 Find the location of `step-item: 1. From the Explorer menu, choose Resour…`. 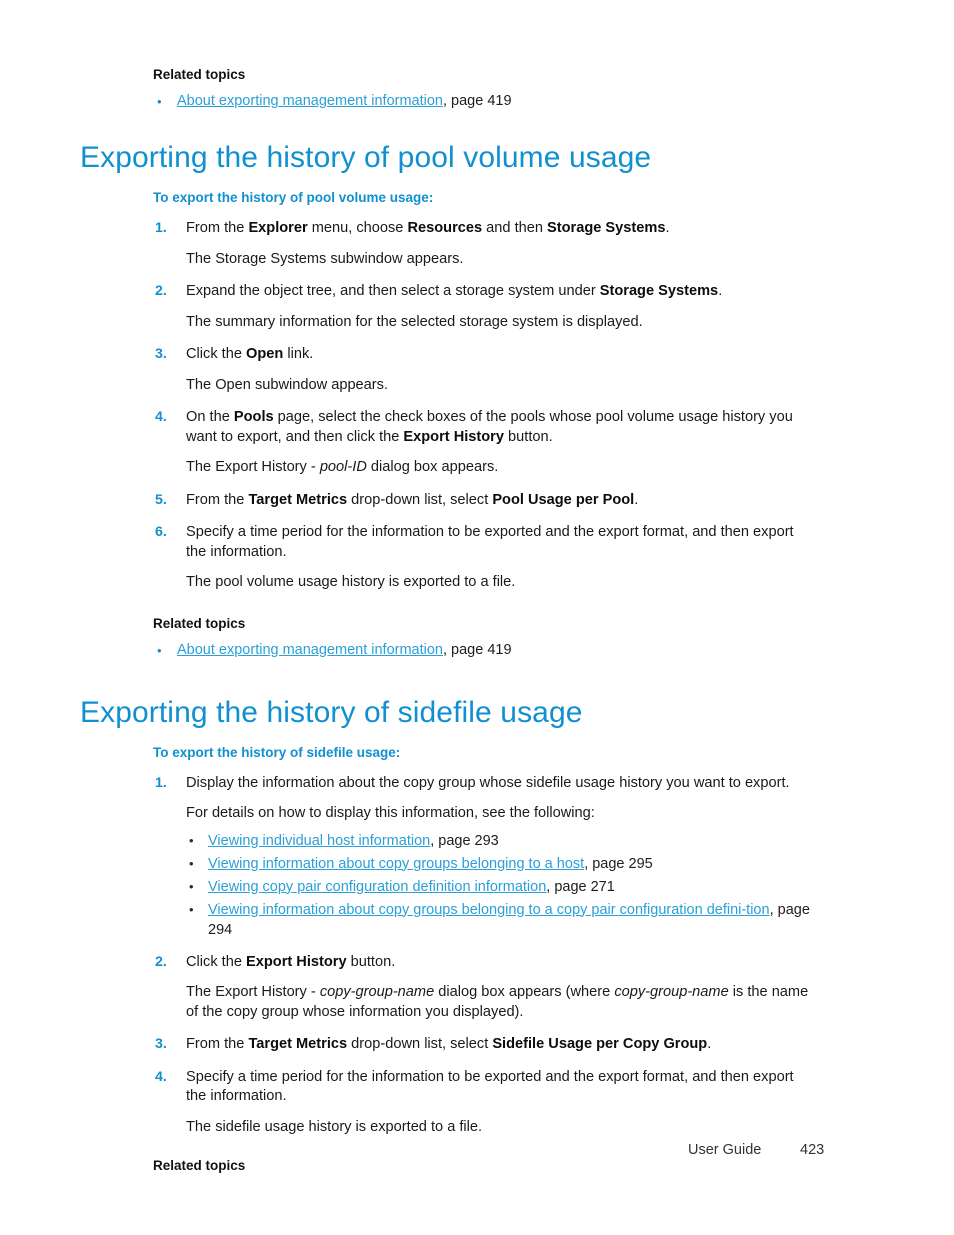

step-item: 1. From the Explorer menu, choose Resour… is located at coordinates (485, 244).